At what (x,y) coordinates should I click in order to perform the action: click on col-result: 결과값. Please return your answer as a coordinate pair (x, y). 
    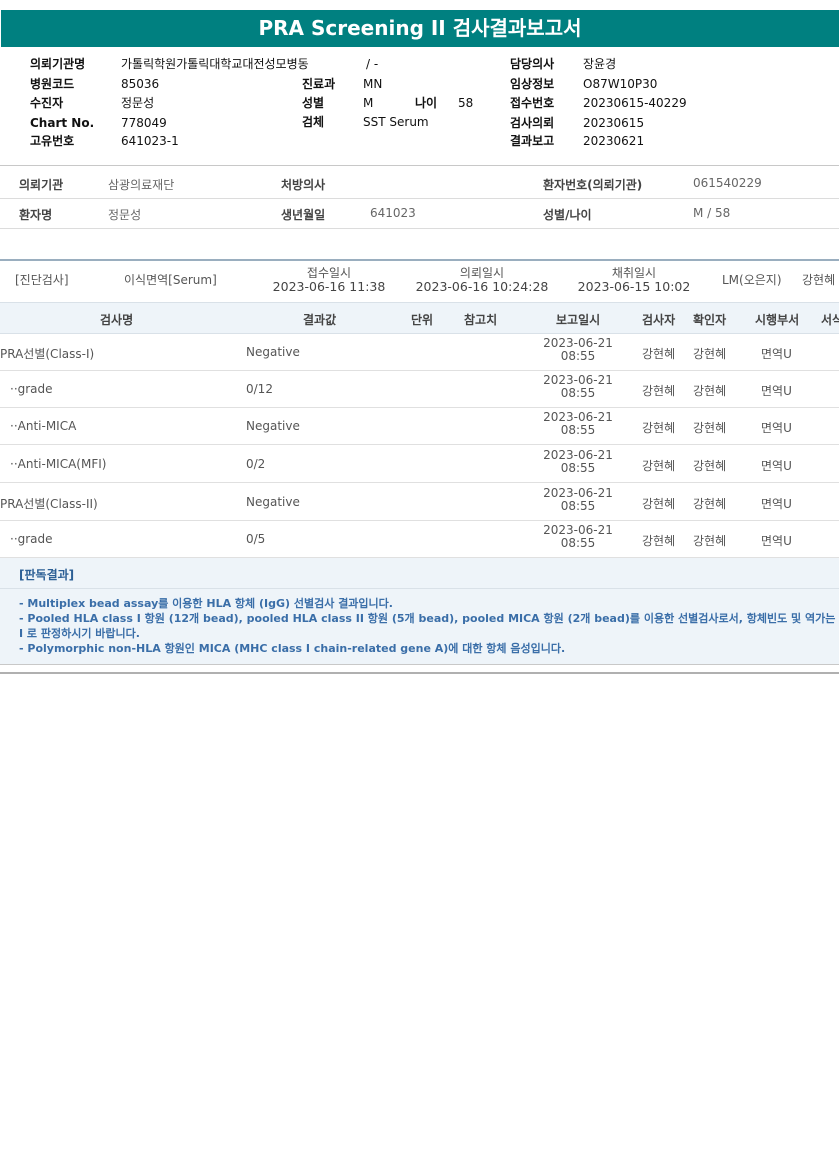
    Looking at the image, I should click on (320, 320).